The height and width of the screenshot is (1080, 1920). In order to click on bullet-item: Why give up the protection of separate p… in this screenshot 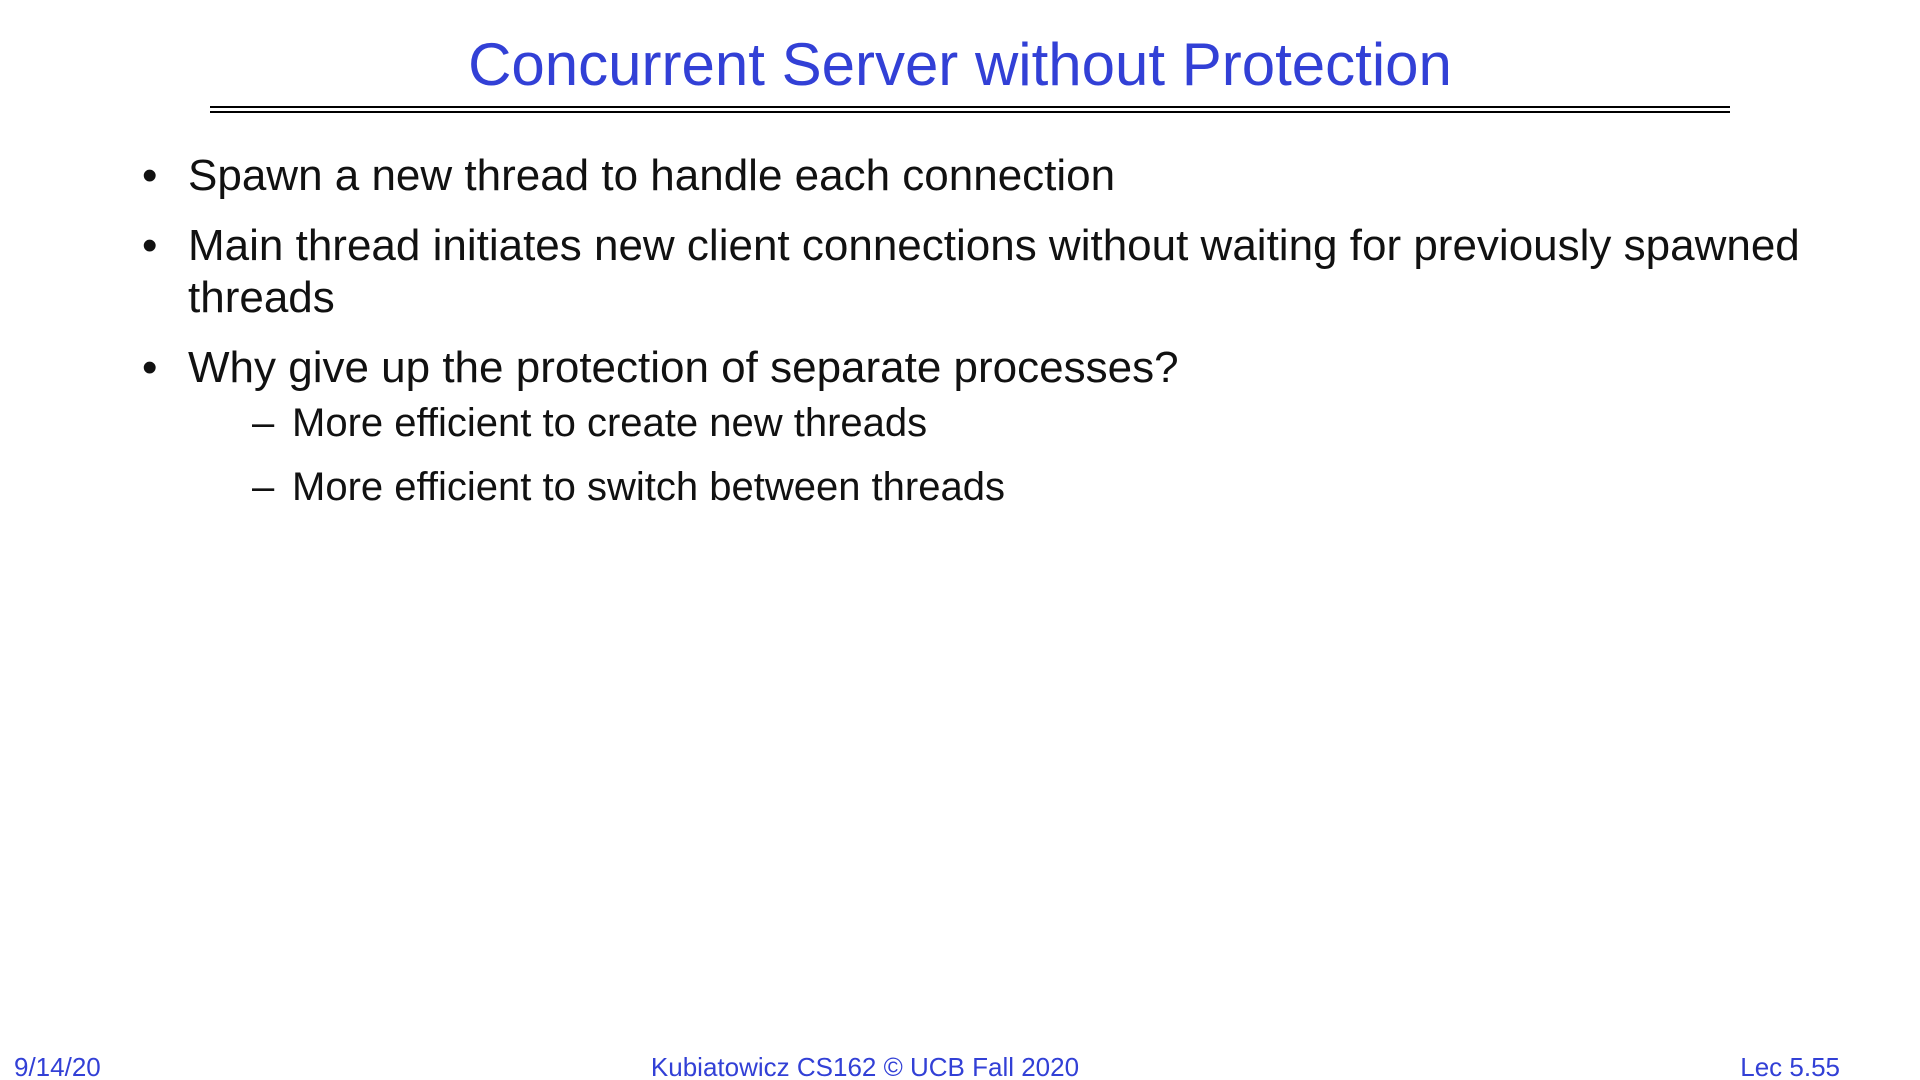, I will do `click(972, 426)`.